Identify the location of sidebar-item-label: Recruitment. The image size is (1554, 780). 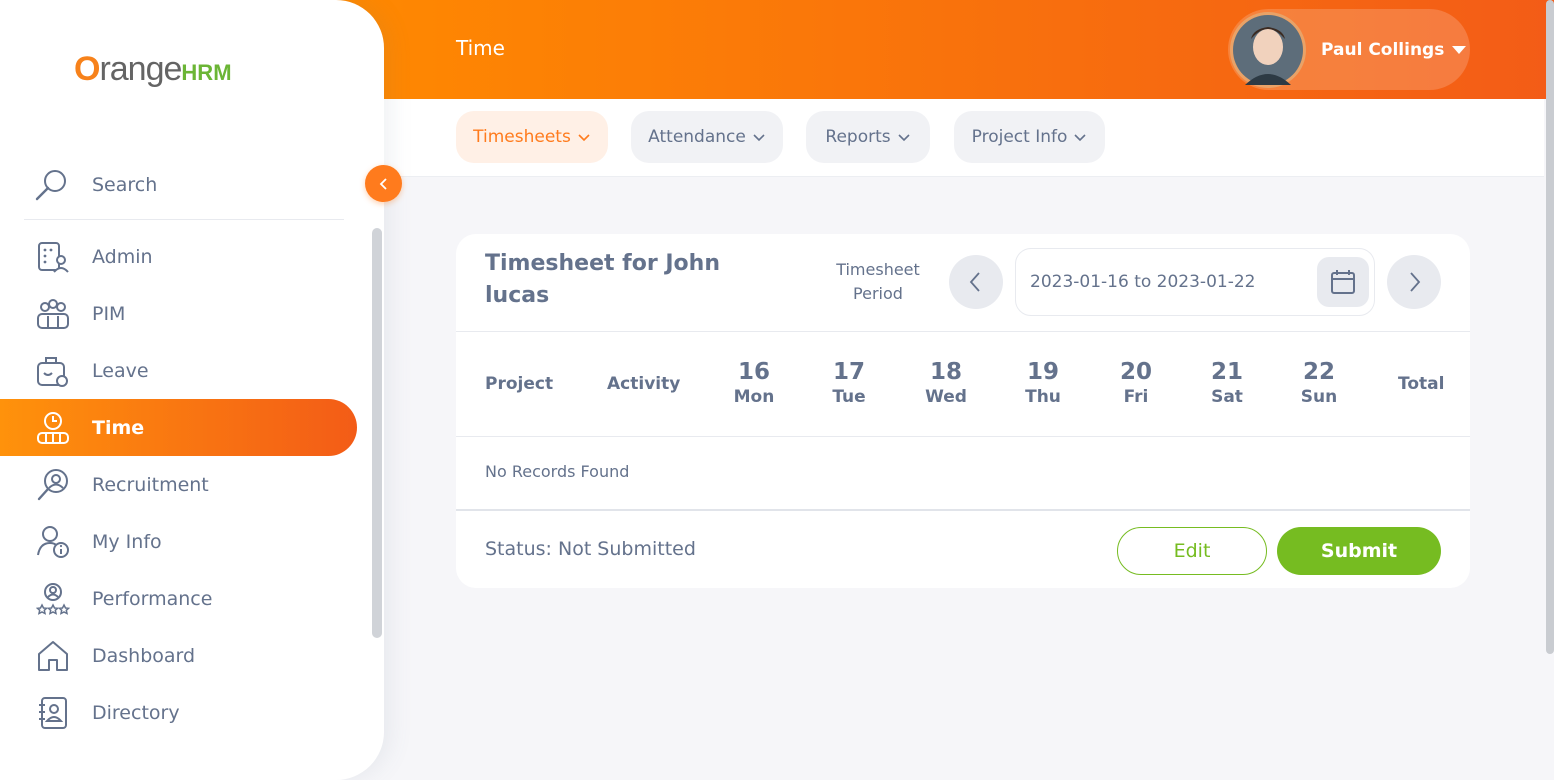
(150, 484).